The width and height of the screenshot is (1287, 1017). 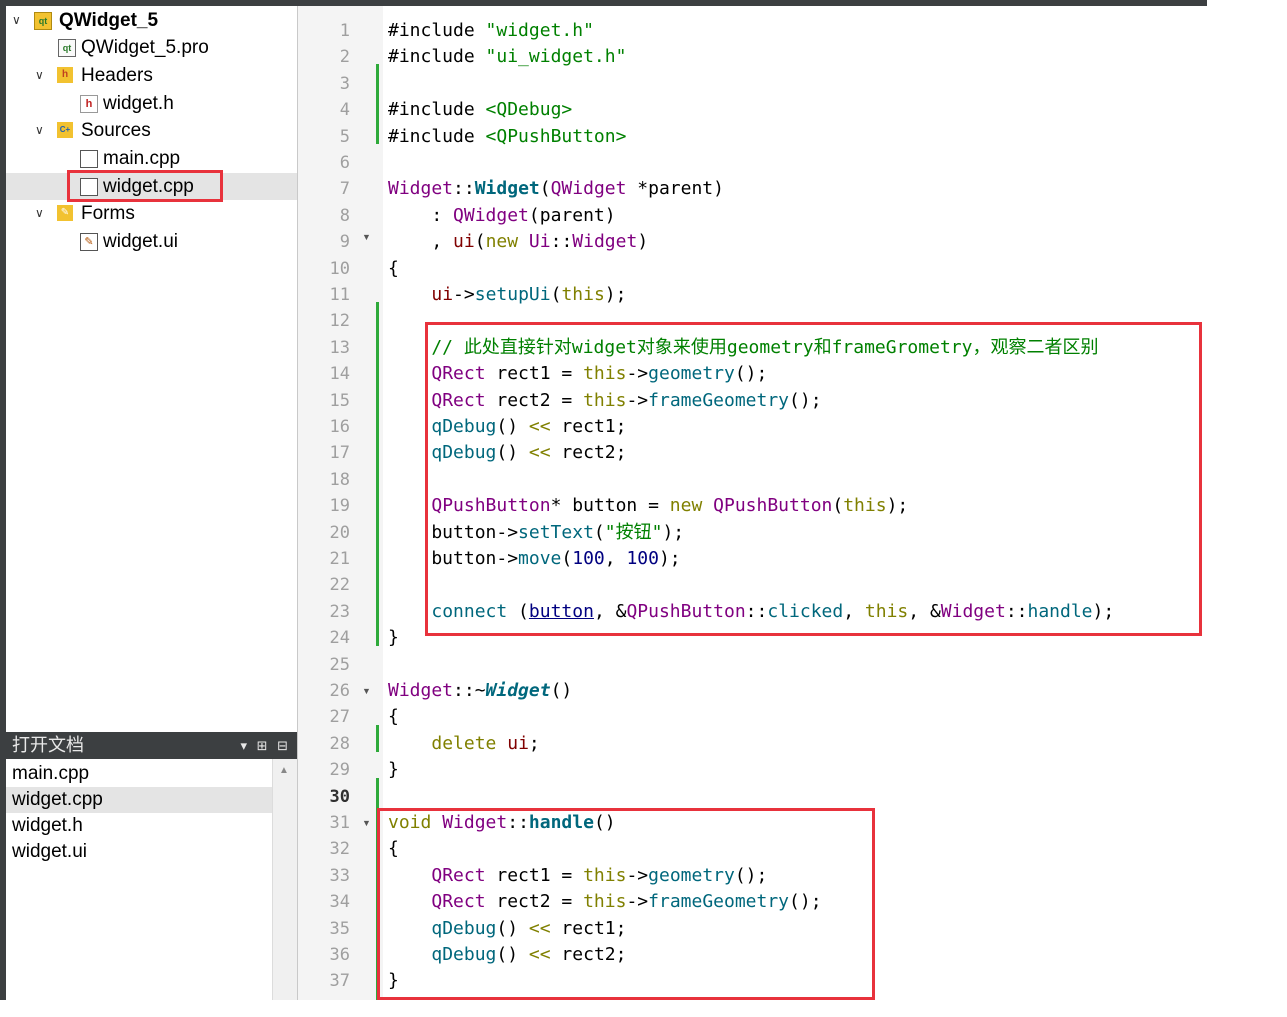 What do you see at coordinates (151, 130) in the screenshot?
I see `tree-item-sources: ∨ C+ Sources` at bounding box center [151, 130].